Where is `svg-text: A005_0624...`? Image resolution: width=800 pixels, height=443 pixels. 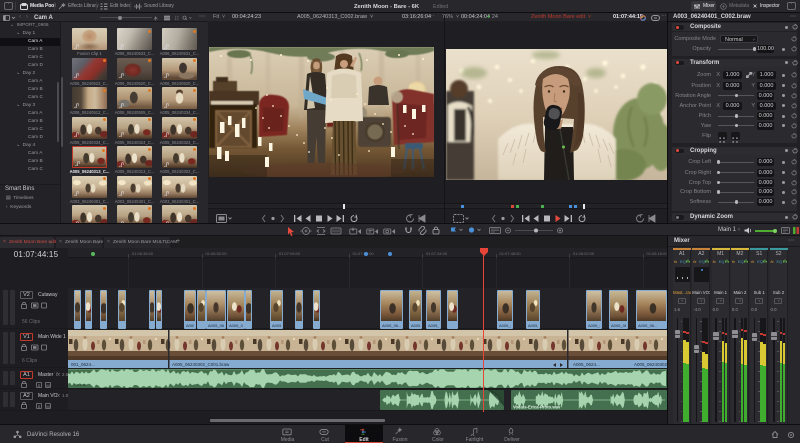 svg-text: A005_0624... is located at coordinates (586, 364).